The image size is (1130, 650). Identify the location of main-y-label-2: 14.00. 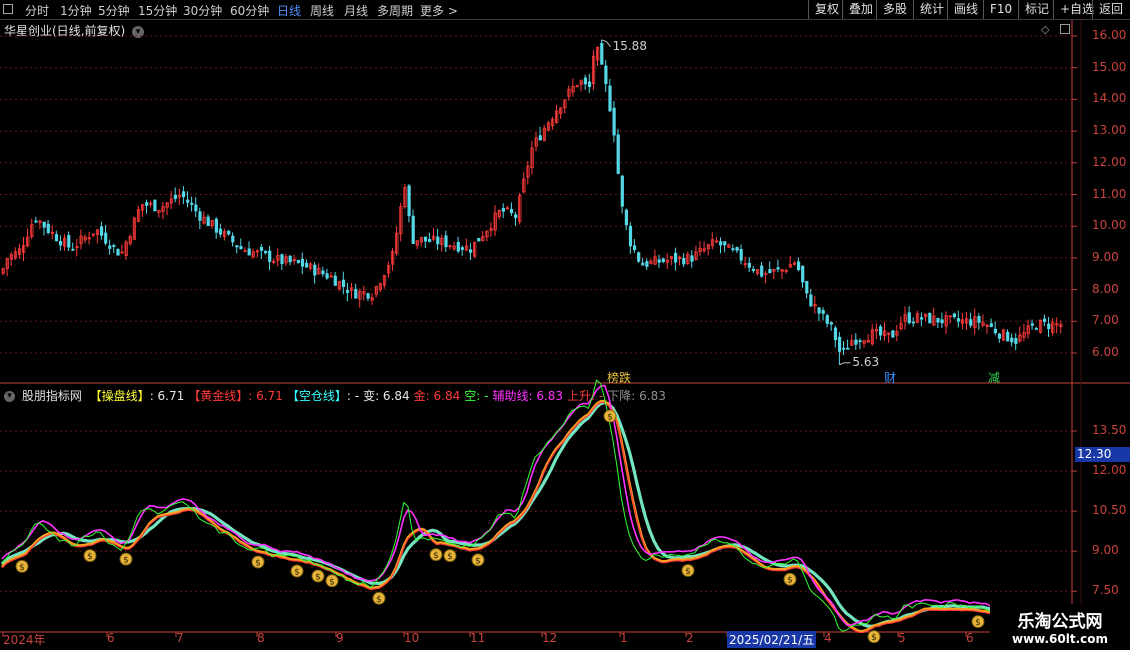
(1109, 98).